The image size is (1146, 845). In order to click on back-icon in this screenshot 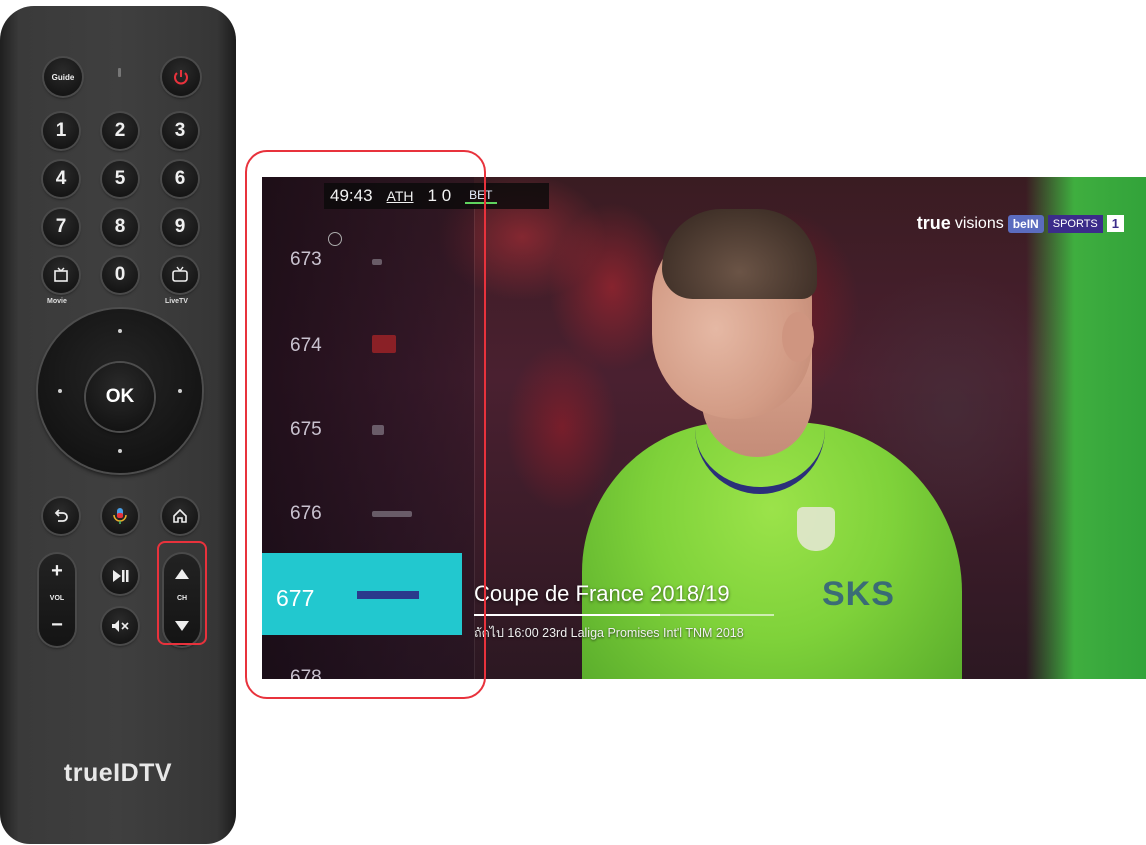, I will do `click(61, 515)`.